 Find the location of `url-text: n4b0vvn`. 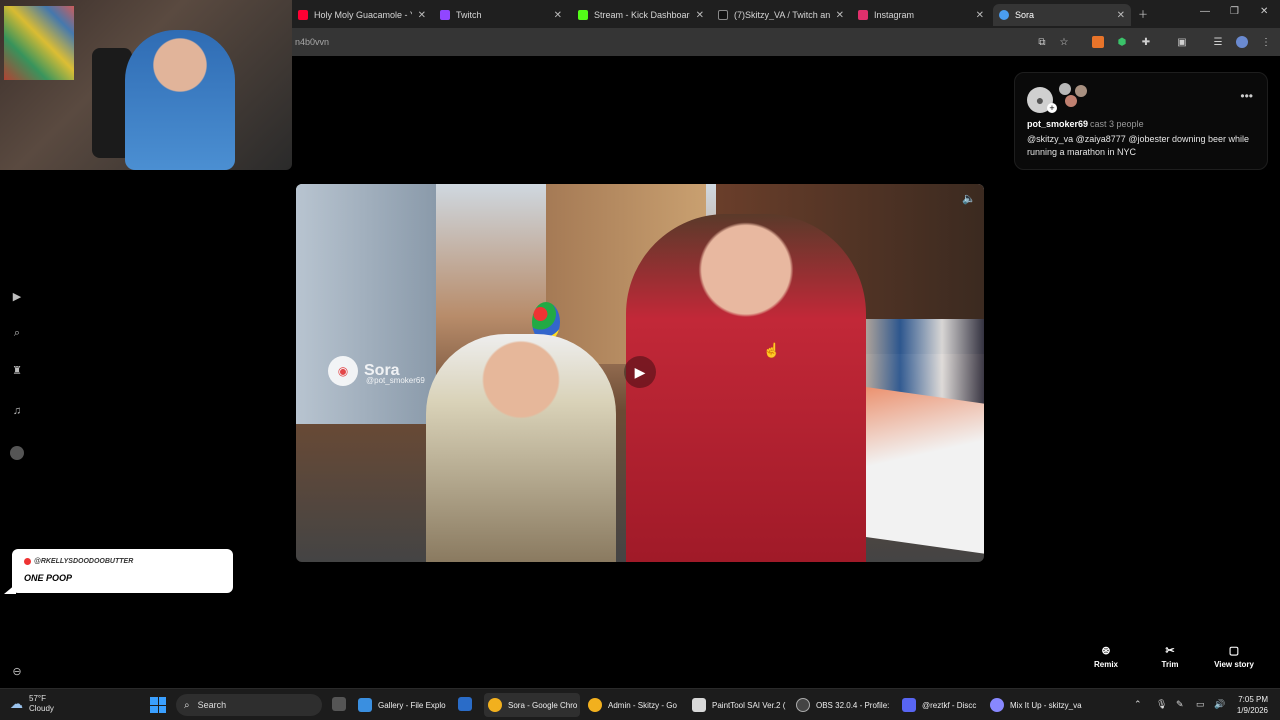

url-text: n4b0vvn is located at coordinates (312, 42).